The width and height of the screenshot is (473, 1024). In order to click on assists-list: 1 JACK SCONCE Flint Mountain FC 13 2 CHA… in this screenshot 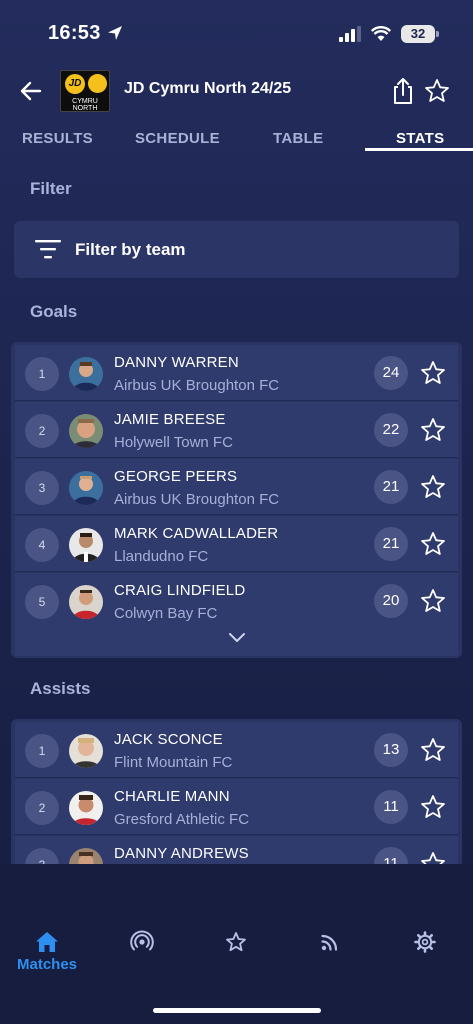, I will do `click(236, 799)`.